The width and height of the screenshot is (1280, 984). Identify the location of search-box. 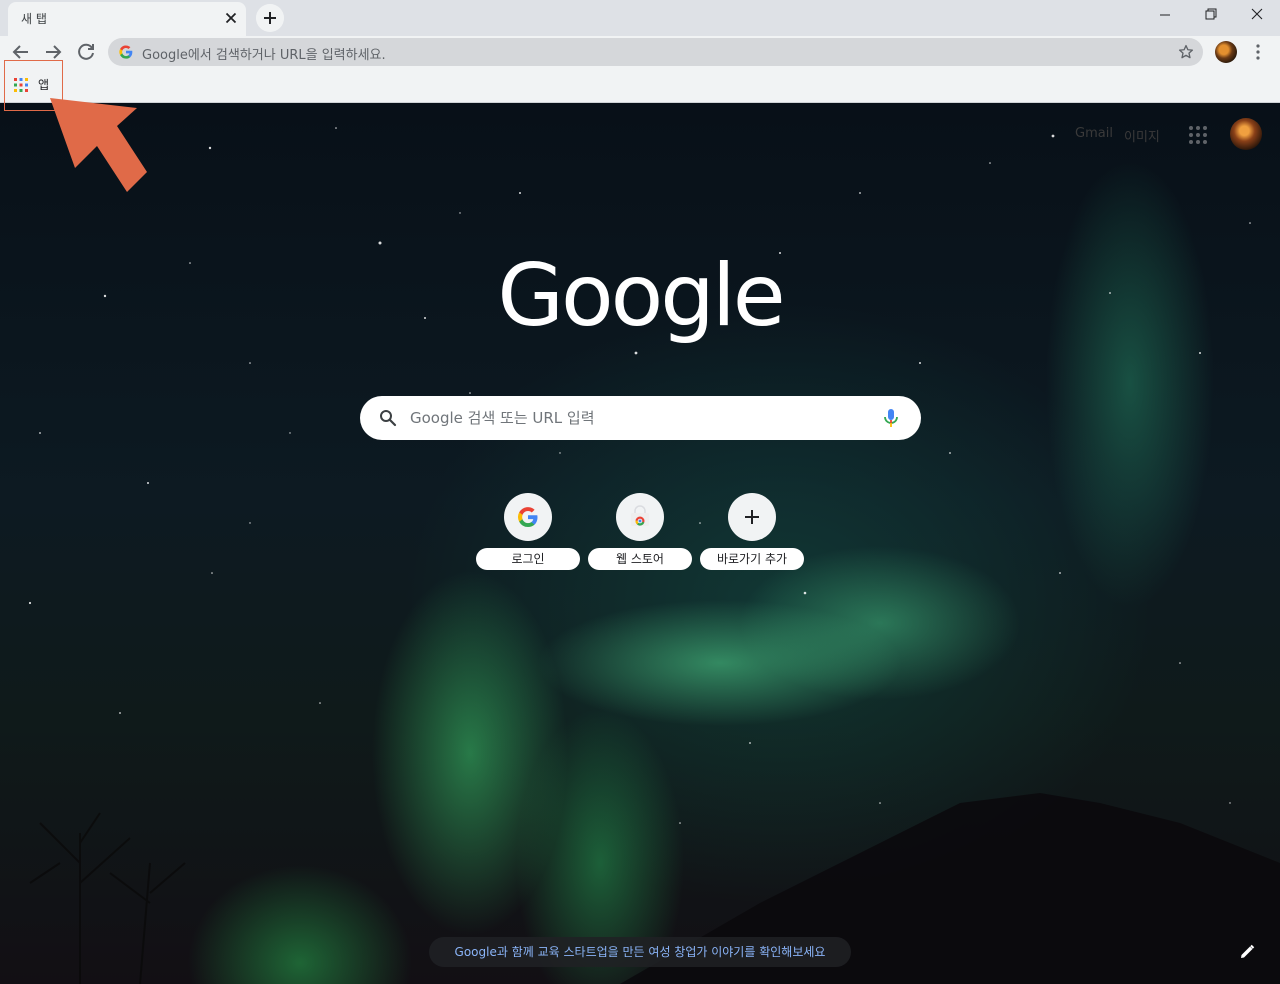
(640, 418).